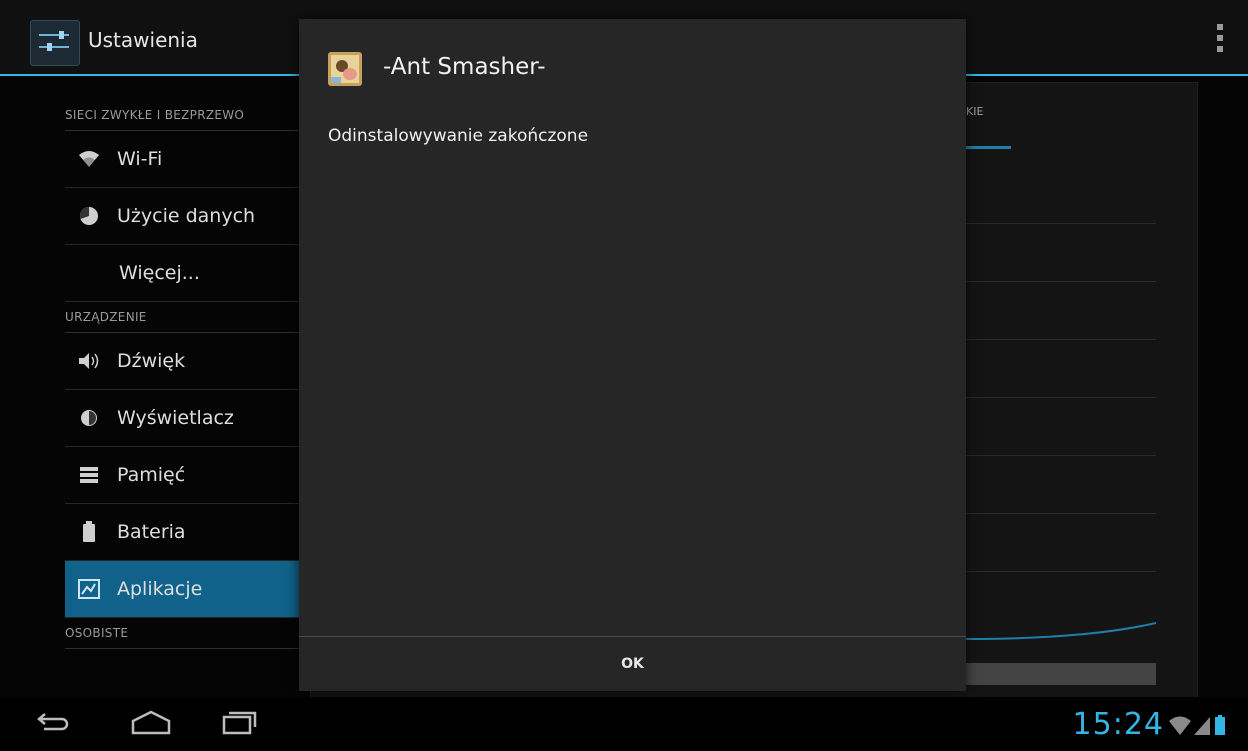 This screenshot has width=1248, height=751. What do you see at coordinates (55, 43) in the screenshot?
I see `settings-sliders-icon` at bounding box center [55, 43].